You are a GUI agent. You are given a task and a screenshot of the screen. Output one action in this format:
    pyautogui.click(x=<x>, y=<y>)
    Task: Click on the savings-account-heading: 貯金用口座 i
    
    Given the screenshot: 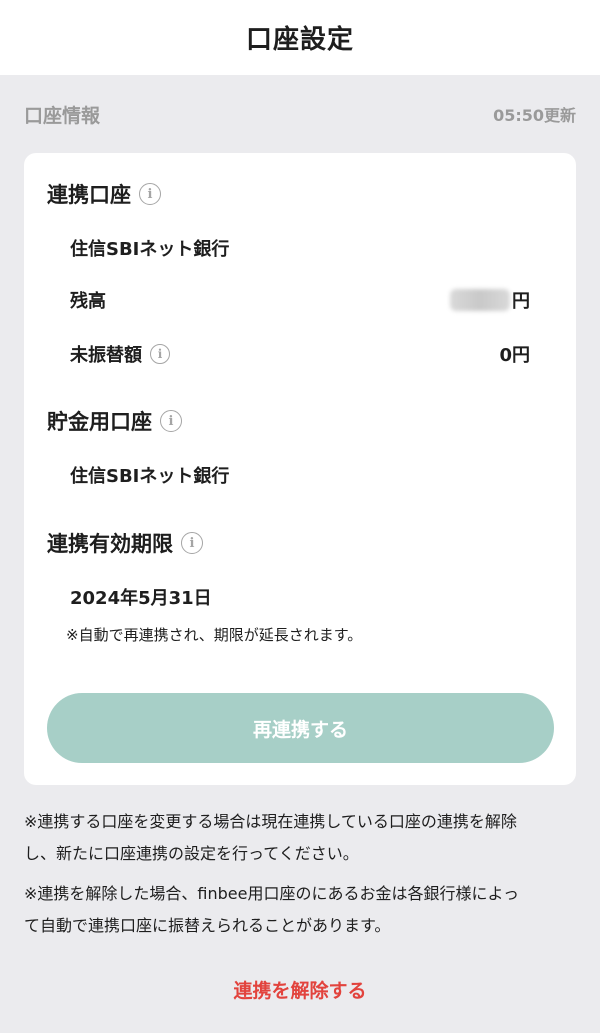 What is the action you would take?
    pyautogui.click(x=114, y=421)
    